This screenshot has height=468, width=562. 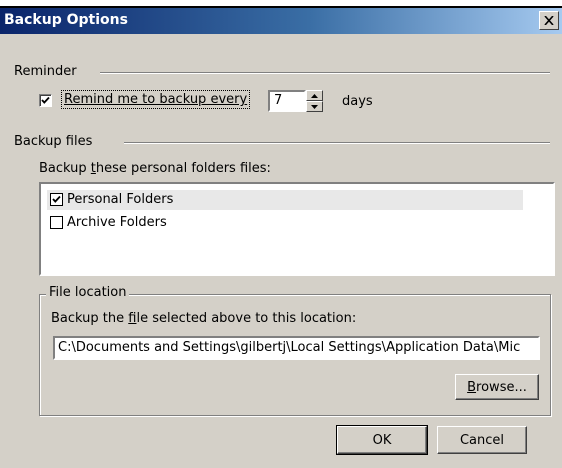 I want to click on ok-button: OK, so click(x=382, y=440).